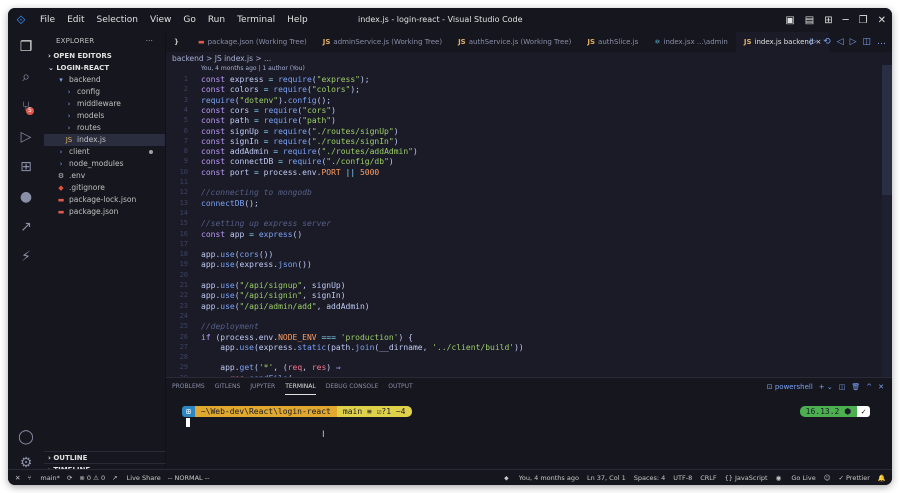 The height and width of the screenshot is (493, 900). What do you see at coordinates (691, 42) in the screenshot?
I see `tab-5: ⚛ index.jsx ...\admin` at bounding box center [691, 42].